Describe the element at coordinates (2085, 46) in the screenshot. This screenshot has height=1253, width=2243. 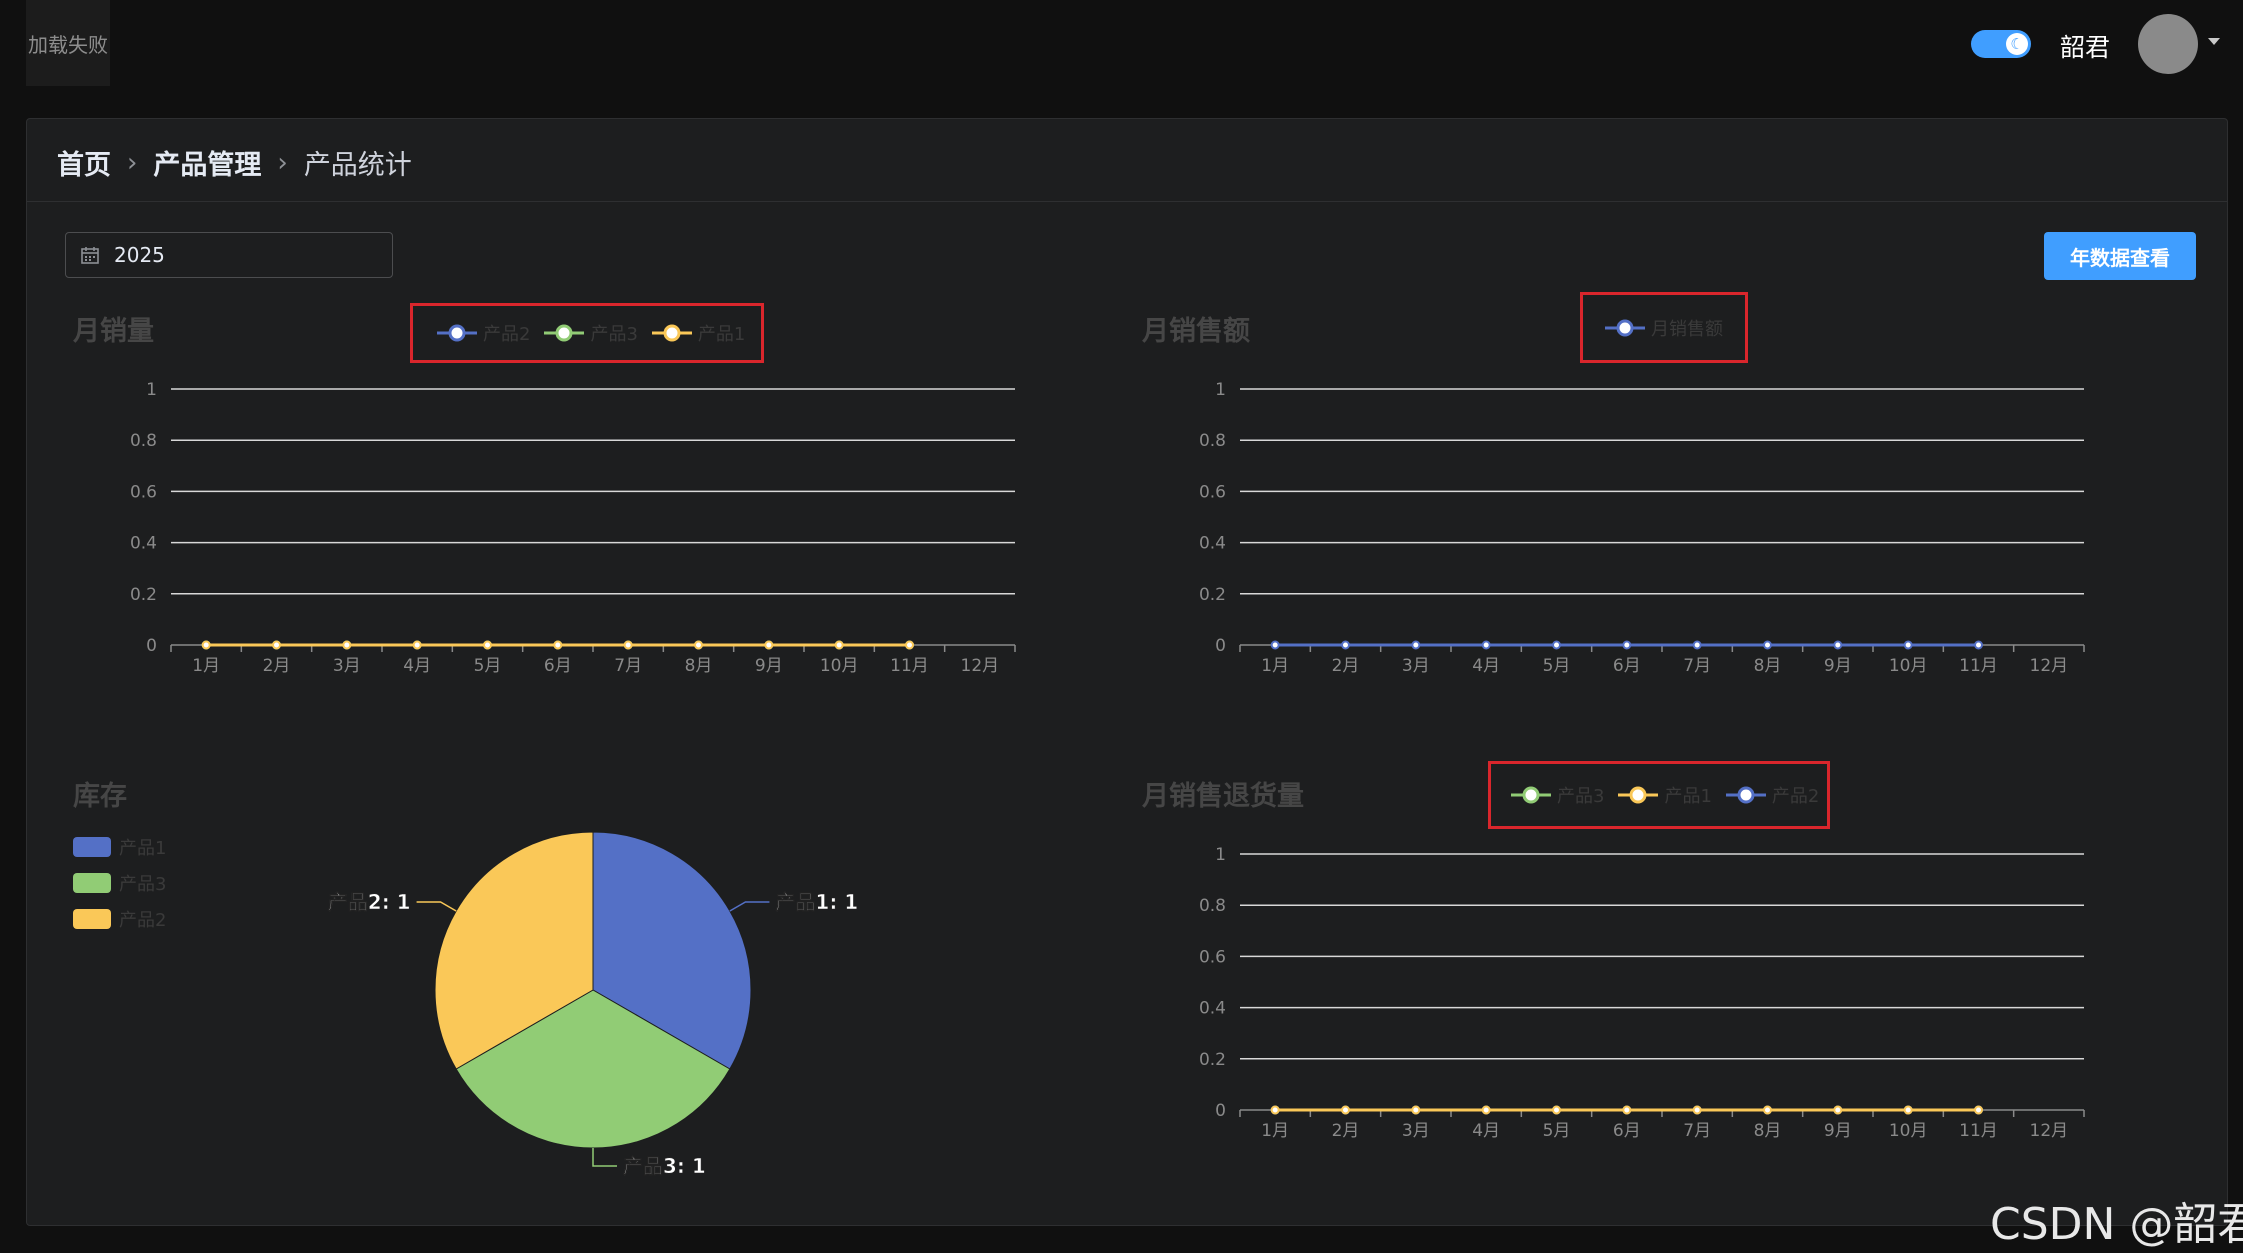
I see `username: 韶君` at that location.